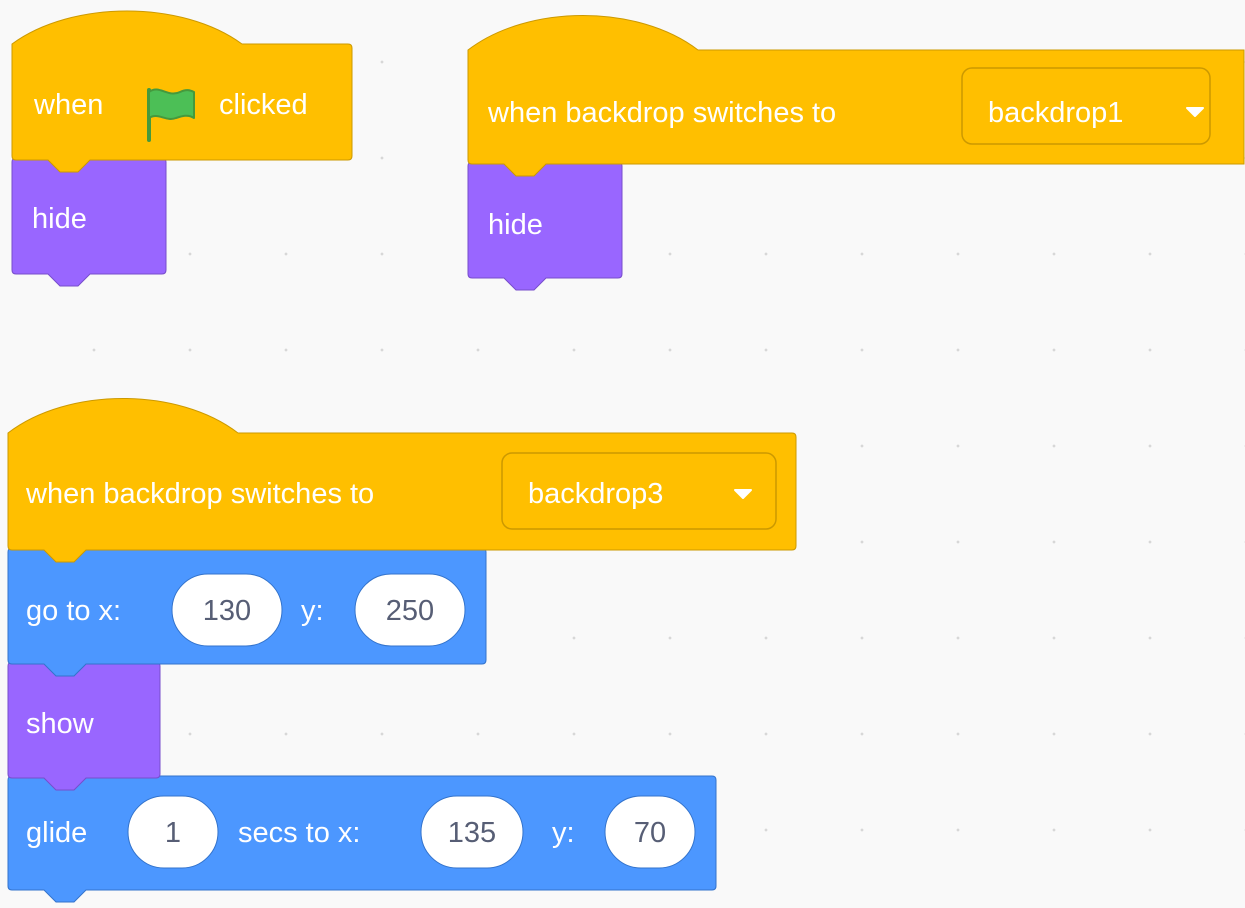 Image resolution: width=1245 pixels, height=908 pixels. Describe the element at coordinates (56, 833) in the screenshot. I see `glide-label: glide` at that location.